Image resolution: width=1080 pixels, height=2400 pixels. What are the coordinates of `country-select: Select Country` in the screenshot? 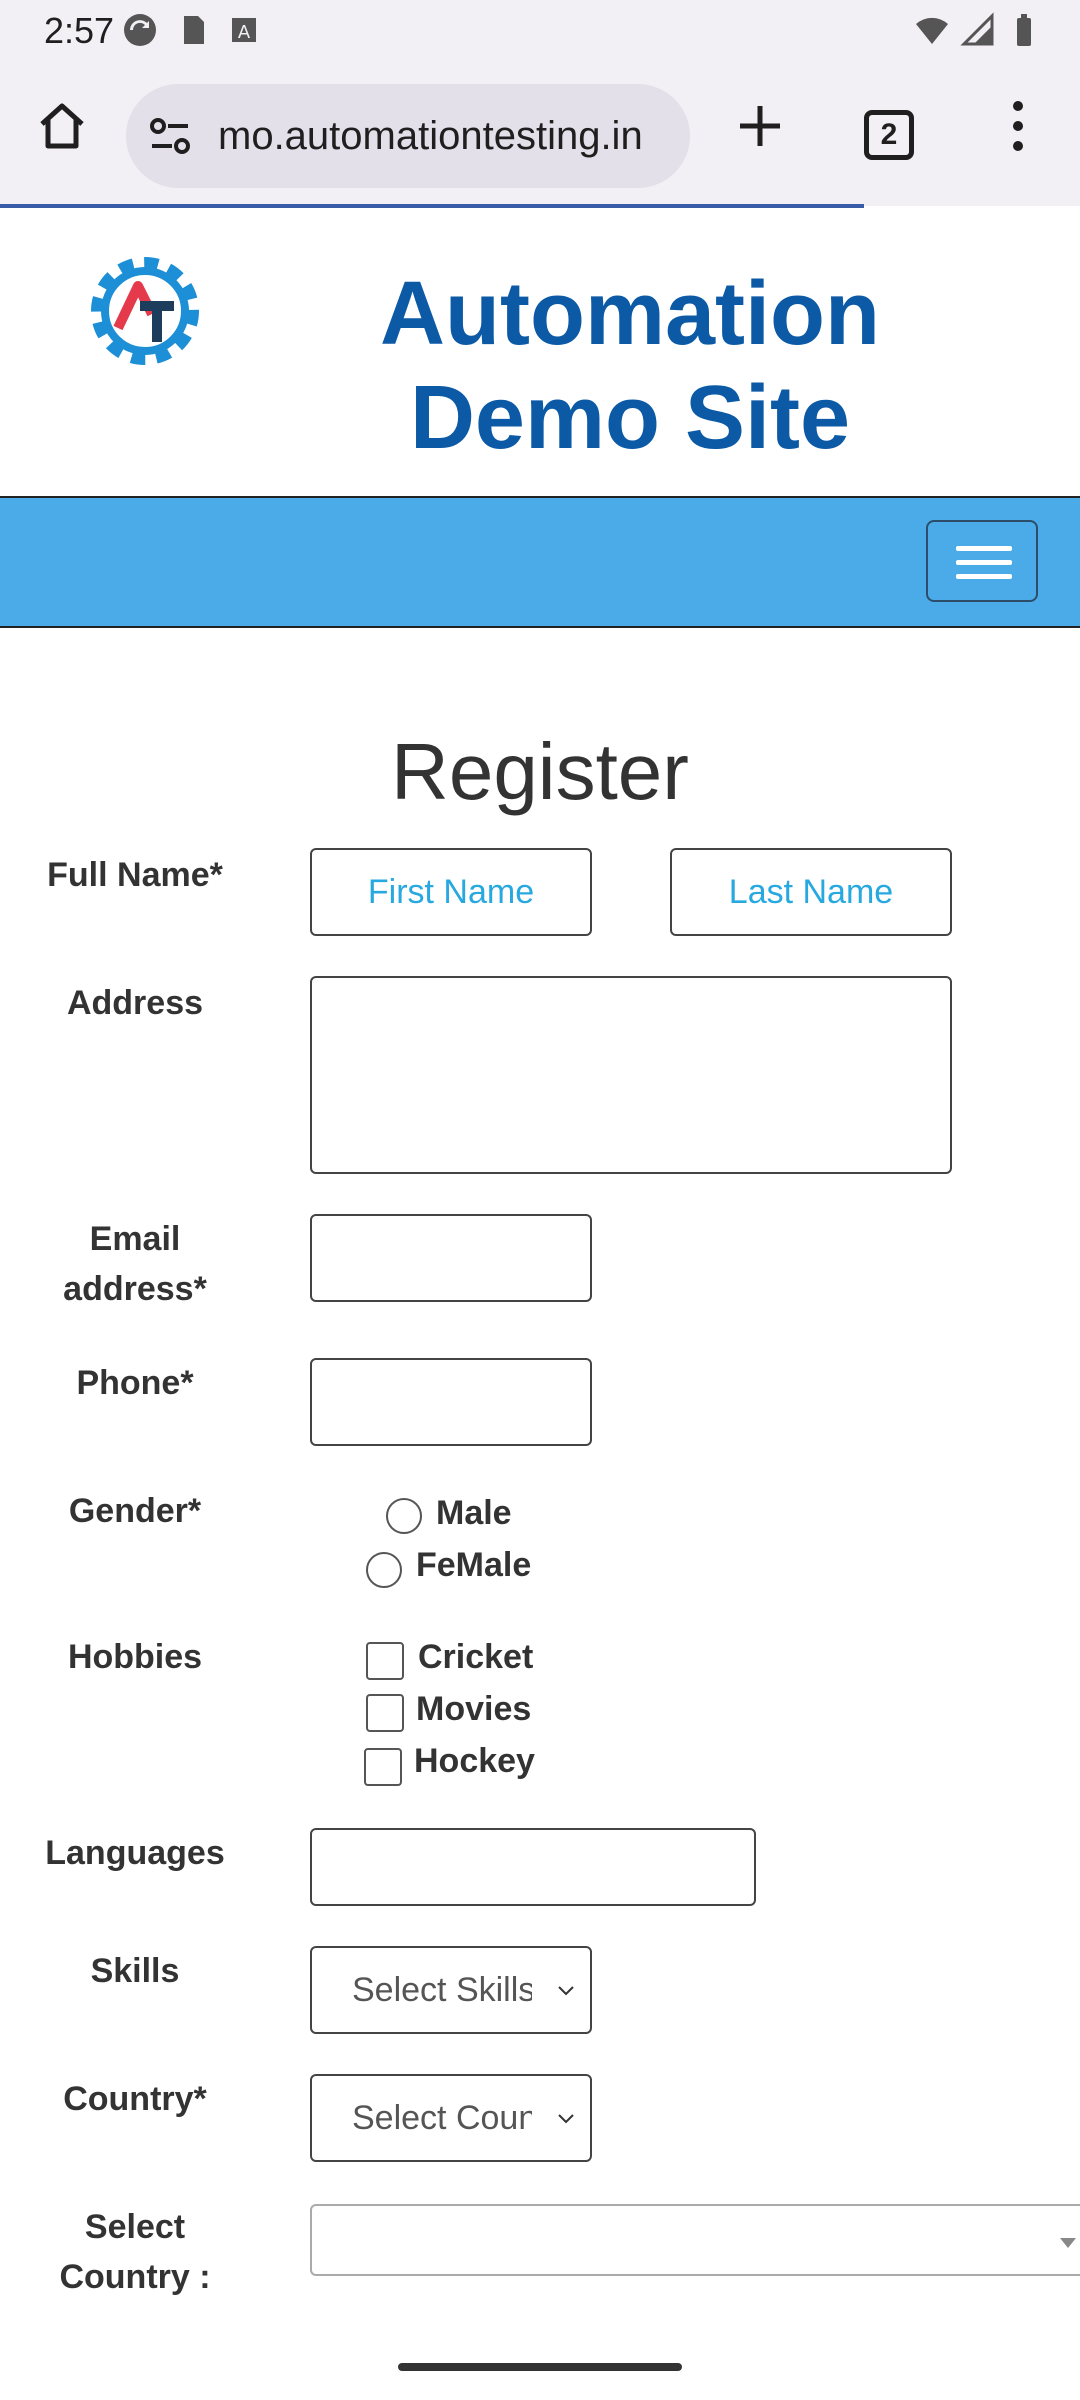 It's located at (451, 2118).